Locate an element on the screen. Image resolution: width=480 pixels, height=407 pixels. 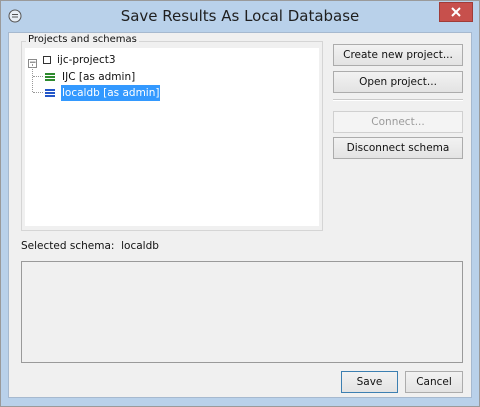
close-icon is located at coordinates (456, 12).